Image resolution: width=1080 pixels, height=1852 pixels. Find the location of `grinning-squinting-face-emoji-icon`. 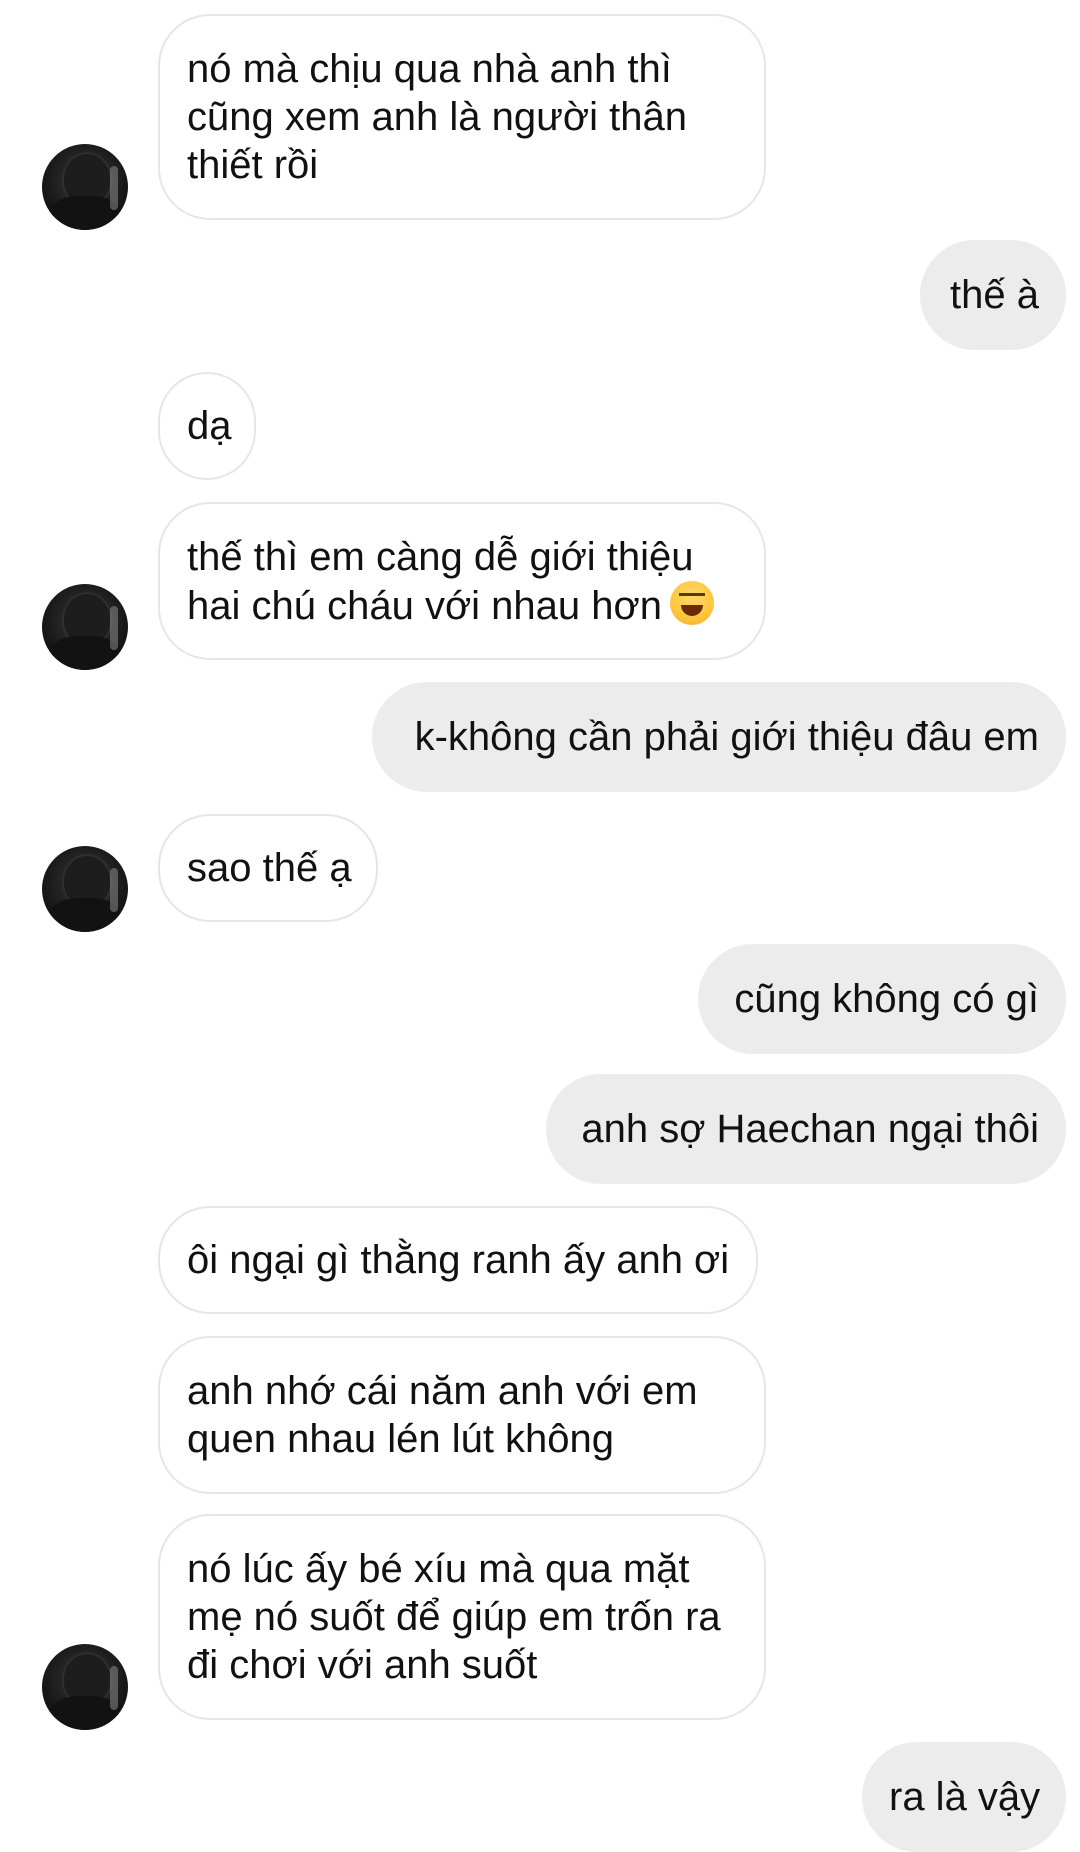

grinning-squinting-face-emoji-icon is located at coordinates (692, 602).